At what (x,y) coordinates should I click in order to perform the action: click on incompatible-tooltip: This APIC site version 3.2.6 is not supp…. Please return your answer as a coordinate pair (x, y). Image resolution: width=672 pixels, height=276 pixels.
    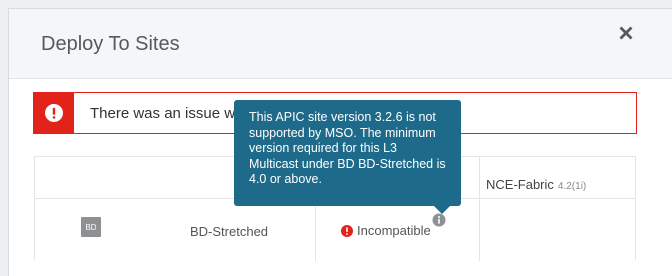
    Looking at the image, I should click on (347, 153).